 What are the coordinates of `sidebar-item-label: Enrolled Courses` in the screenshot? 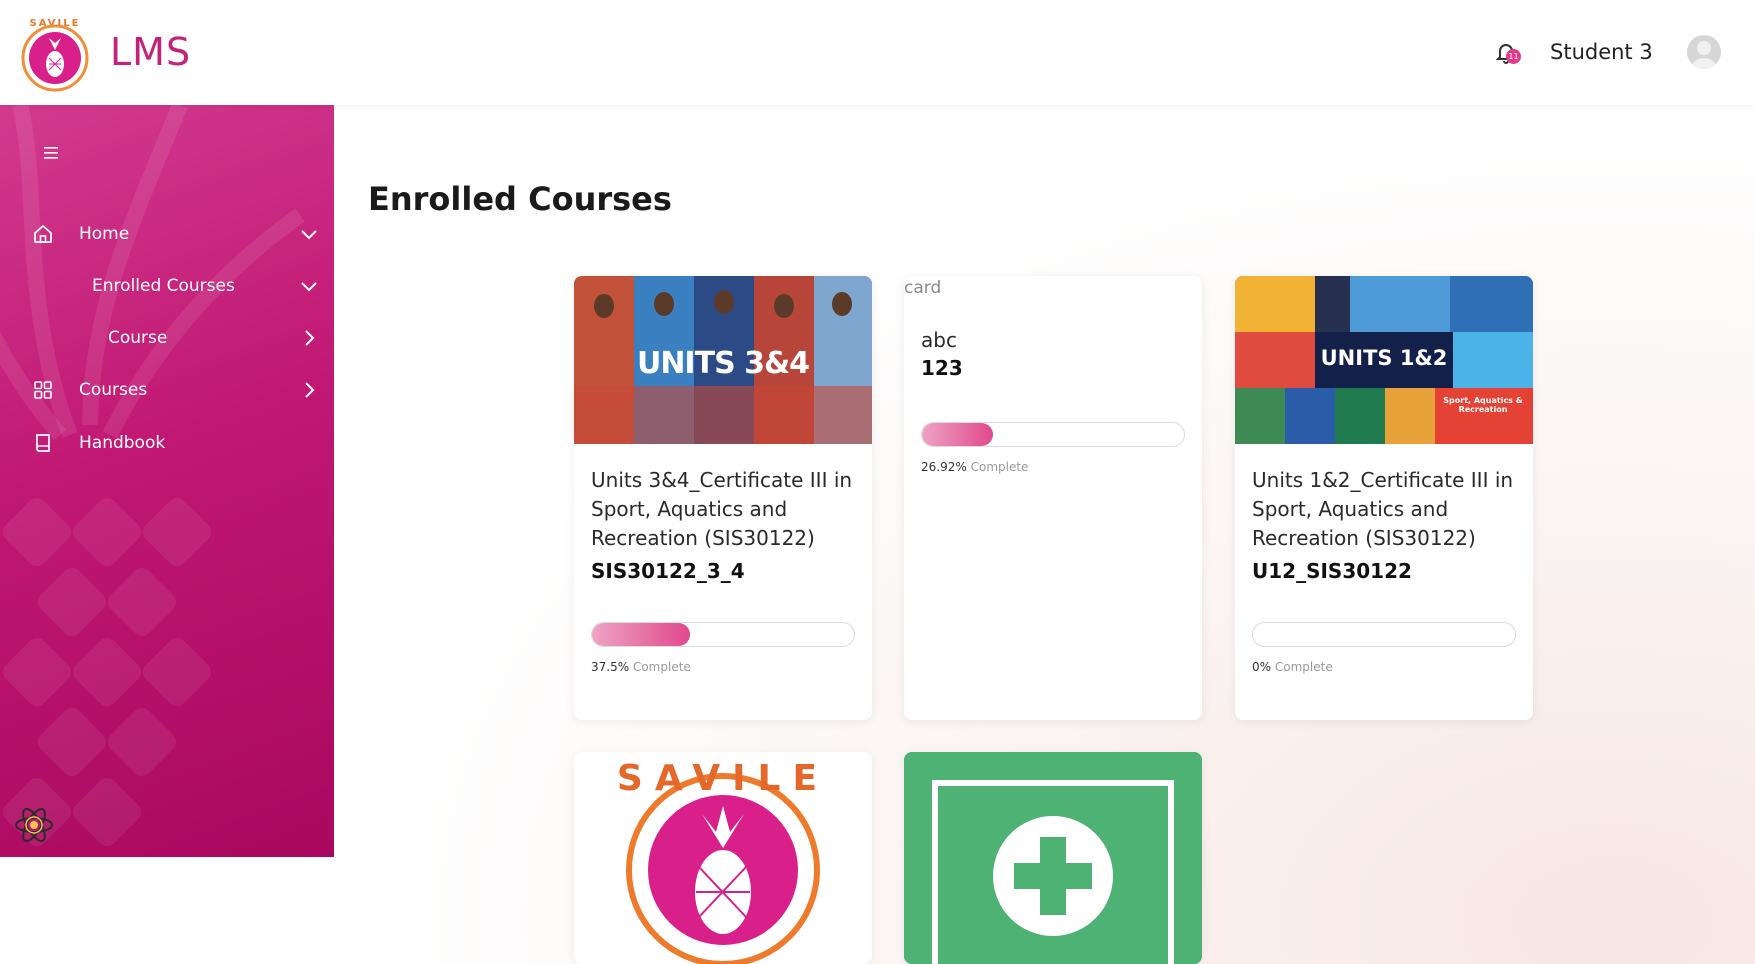 It's located at (163, 286).